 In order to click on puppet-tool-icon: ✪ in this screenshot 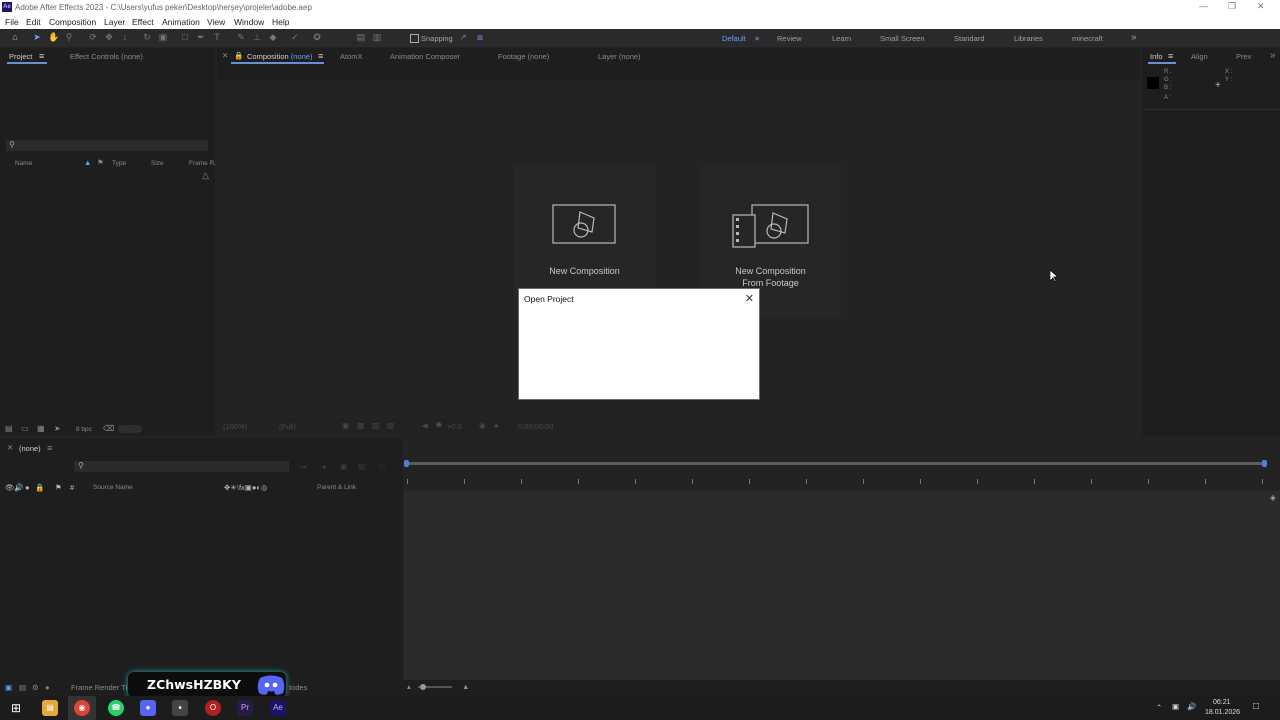, I will do `click(317, 37)`.